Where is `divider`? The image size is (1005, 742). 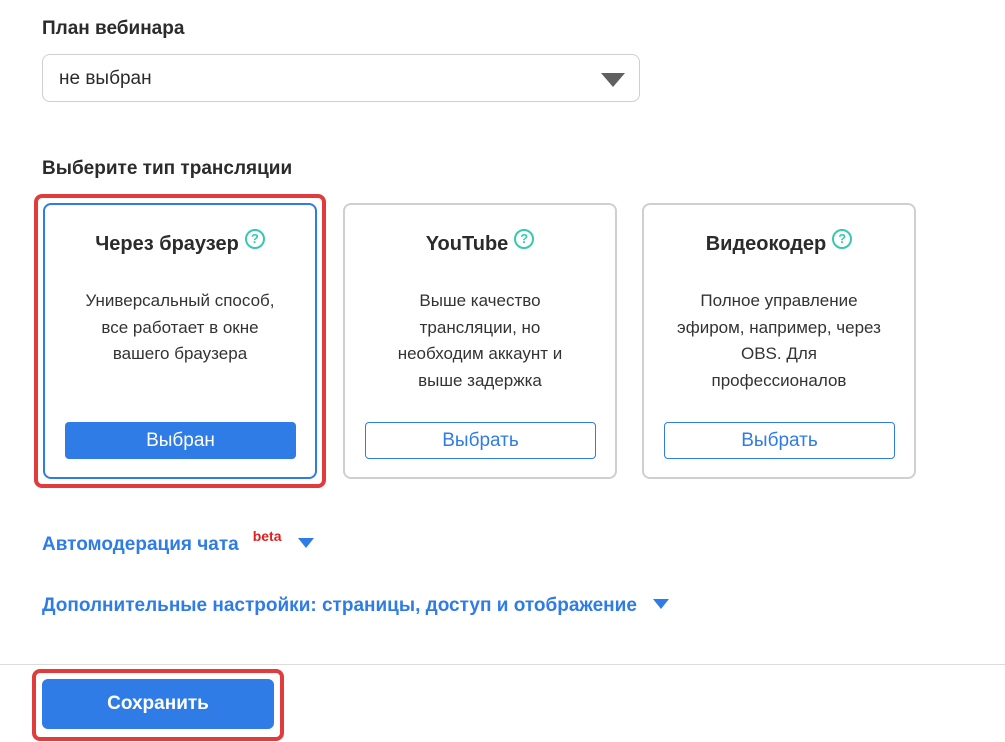
divider is located at coordinates (502, 664).